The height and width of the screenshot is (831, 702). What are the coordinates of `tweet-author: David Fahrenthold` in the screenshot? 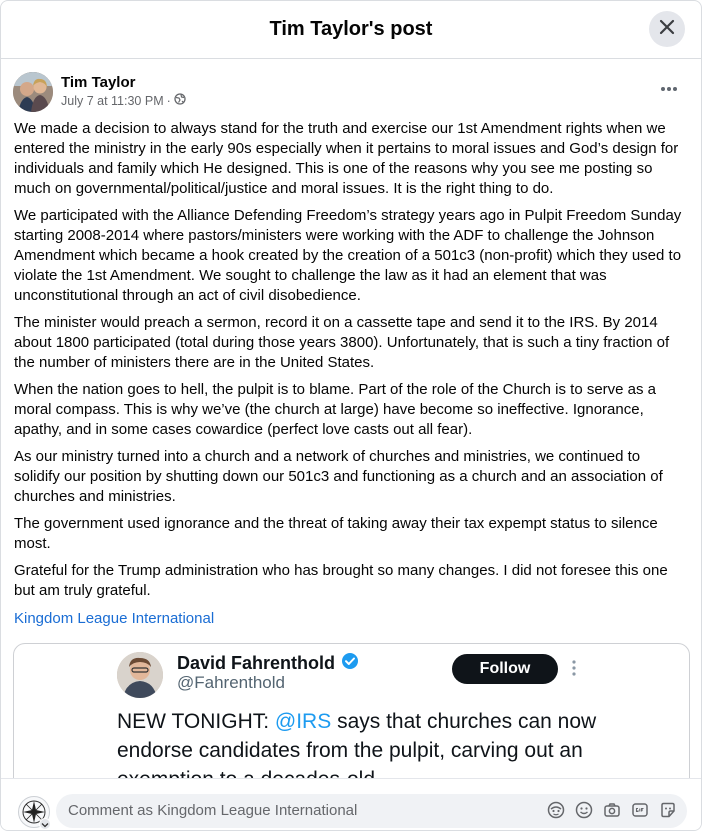 It's located at (268, 663).